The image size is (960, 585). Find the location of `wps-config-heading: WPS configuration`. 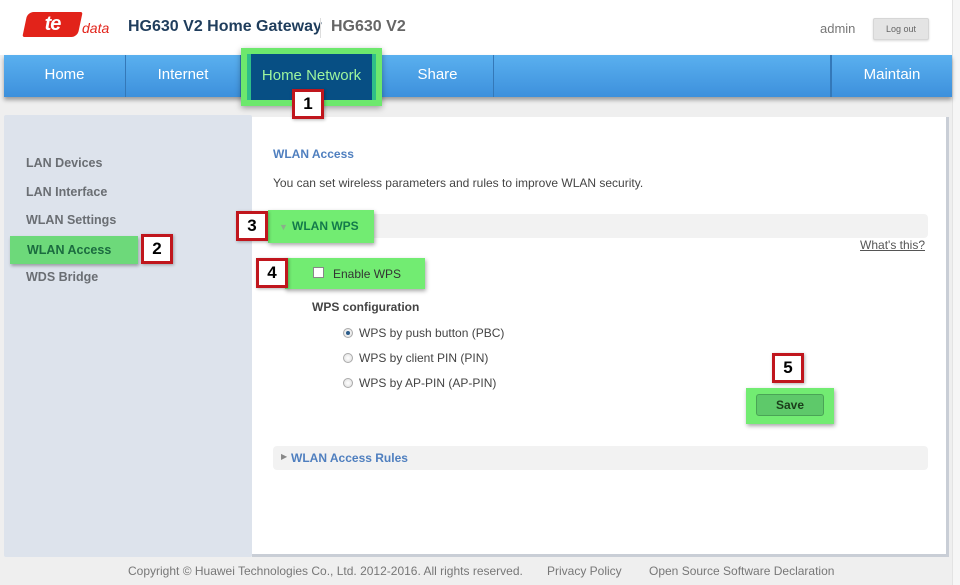

wps-config-heading: WPS configuration is located at coordinates (366, 307).